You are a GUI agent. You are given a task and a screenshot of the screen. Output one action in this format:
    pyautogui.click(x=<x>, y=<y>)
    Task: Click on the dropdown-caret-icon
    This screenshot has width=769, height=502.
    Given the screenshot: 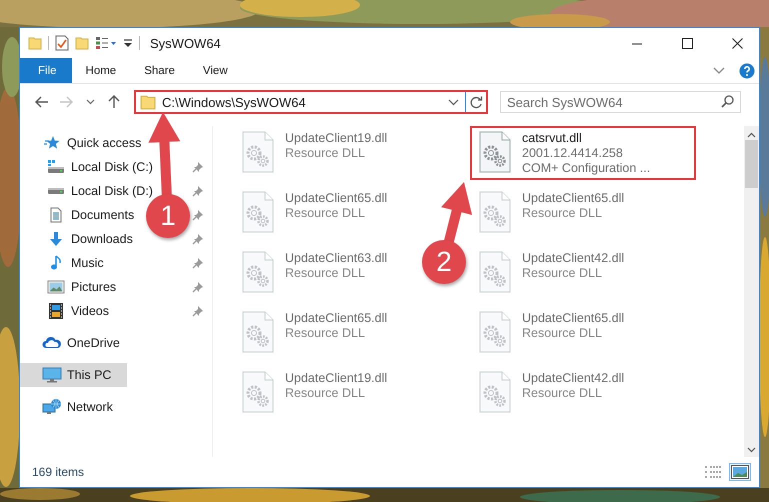 What is the action you would take?
    pyautogui.click(x=453, y=102)
    